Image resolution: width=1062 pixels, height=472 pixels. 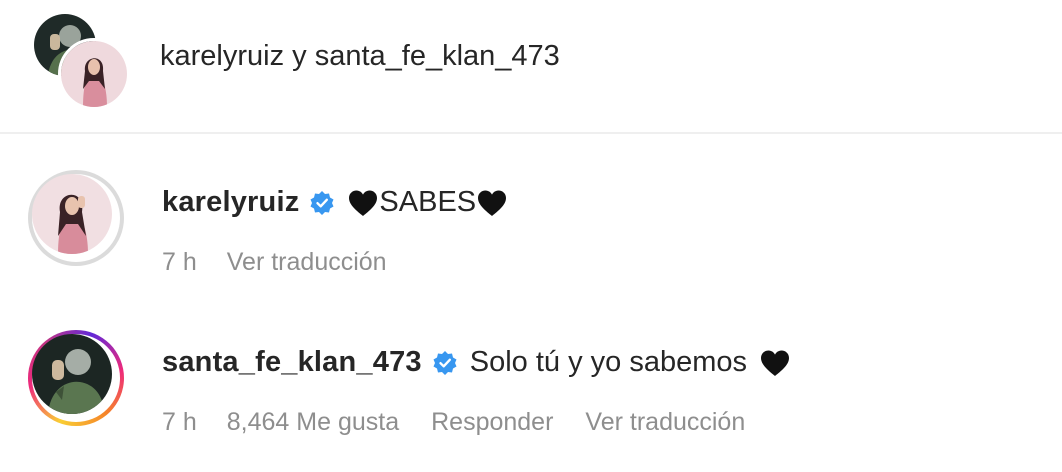 I want to click on karelyruiz-avatar, so click(x=94, y=74).